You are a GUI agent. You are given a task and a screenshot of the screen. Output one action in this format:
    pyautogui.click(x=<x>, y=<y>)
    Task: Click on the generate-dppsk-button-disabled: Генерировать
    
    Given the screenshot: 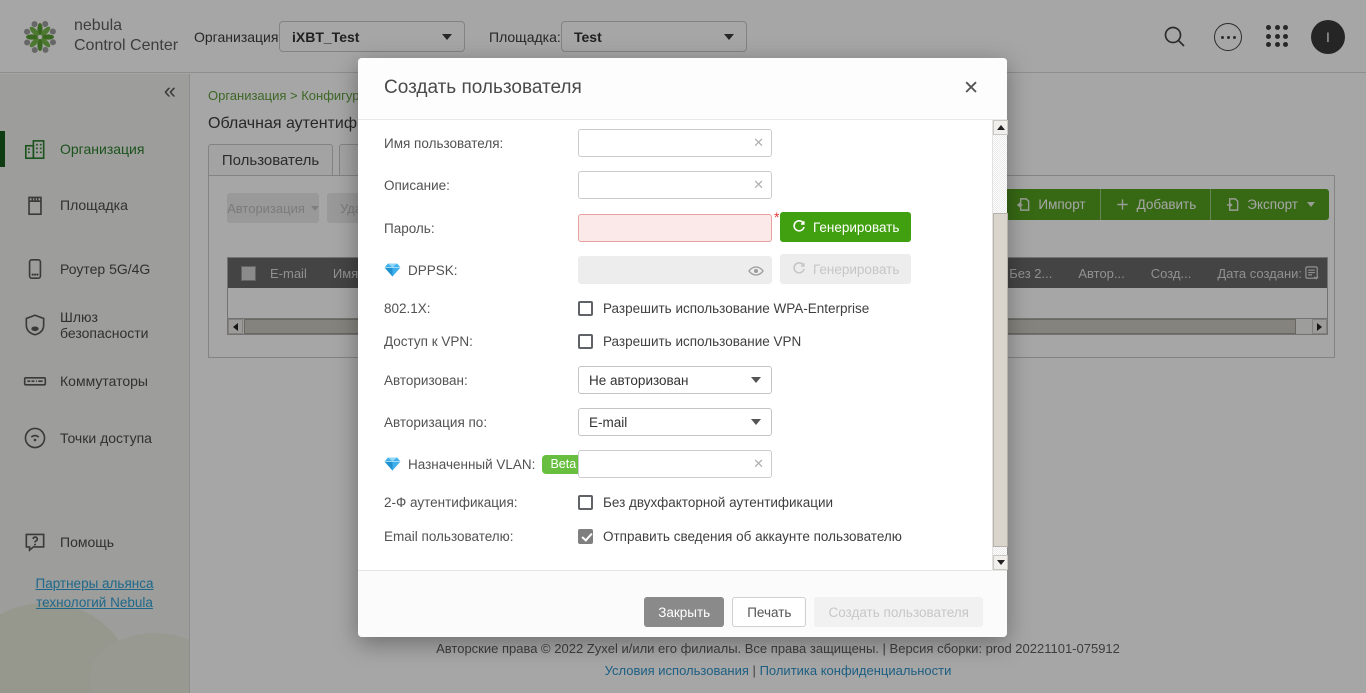 What is the action you would take?
    pyautogui.click(x=846, y=269)
    